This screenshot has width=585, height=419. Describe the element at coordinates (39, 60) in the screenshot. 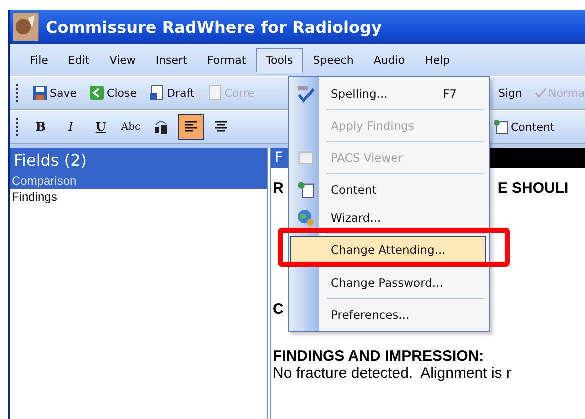

I see `menu-item: File` at that location.